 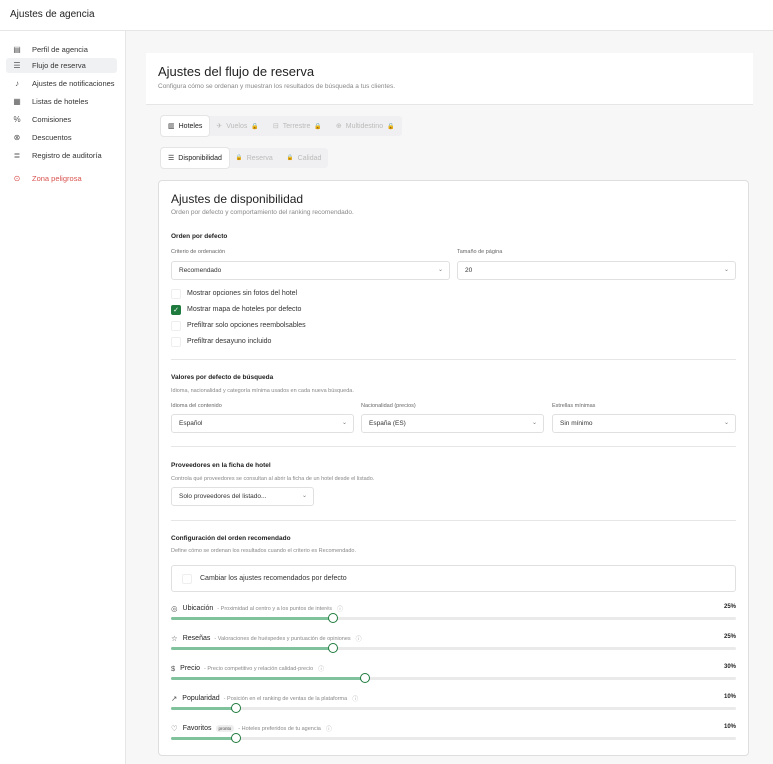 I want to click on sidebar-item-label: Descuentos, so click(x=52, y=137).